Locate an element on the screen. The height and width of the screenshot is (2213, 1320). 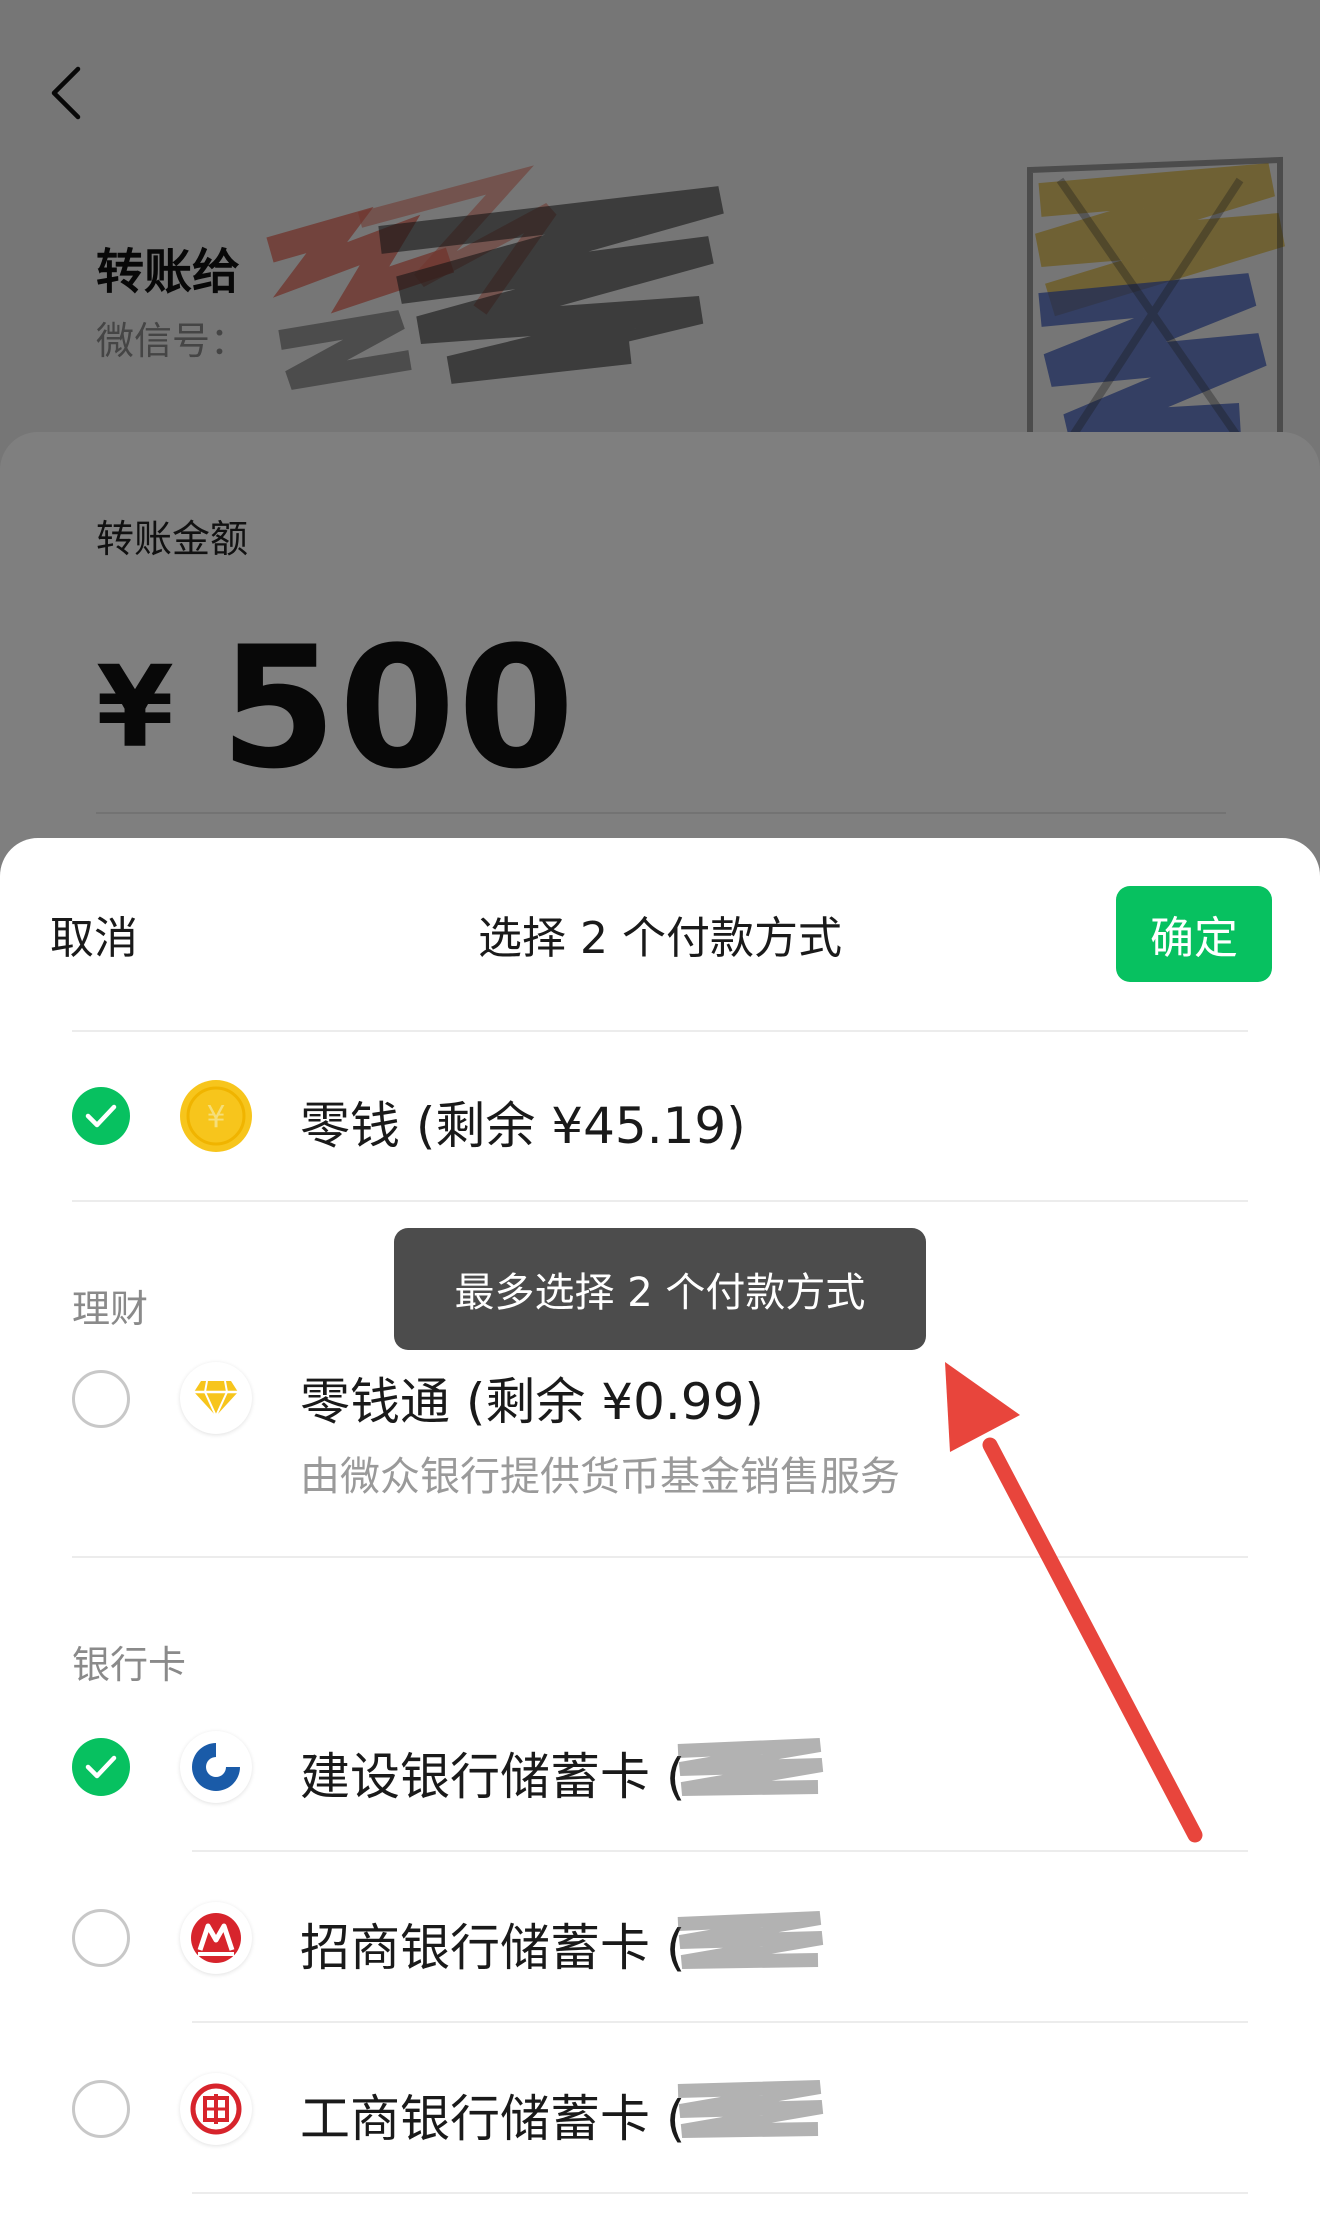
option-bank-card-ccb: 建设银行储蓄卡 ( is located at coordinates (660, 1767).